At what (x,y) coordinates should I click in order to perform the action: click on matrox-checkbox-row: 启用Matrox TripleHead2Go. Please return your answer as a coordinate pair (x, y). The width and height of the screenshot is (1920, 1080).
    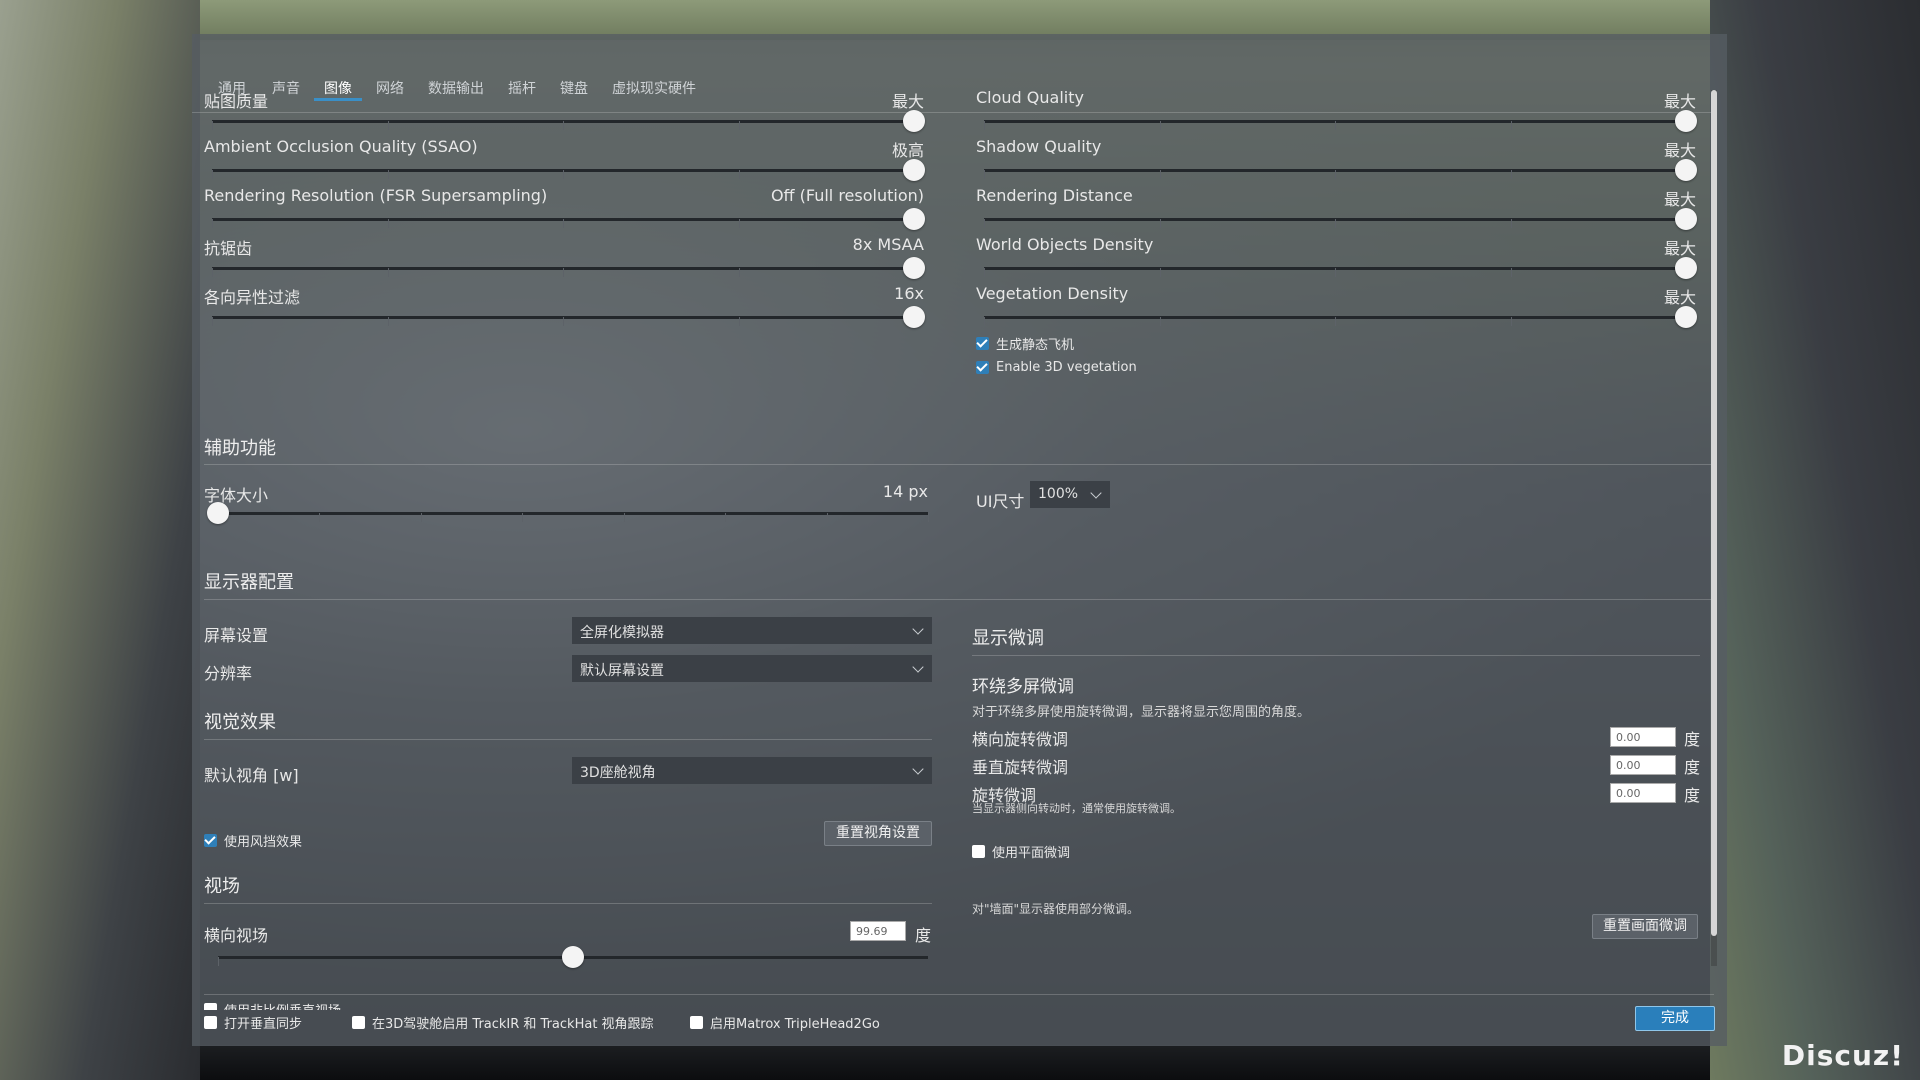
    Looking at the image, I should click on (785, 1022).